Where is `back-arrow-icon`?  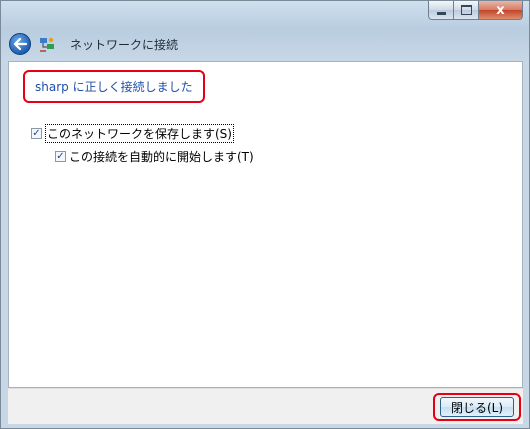 back-arrow-icon is located at coordinates (20, 44).